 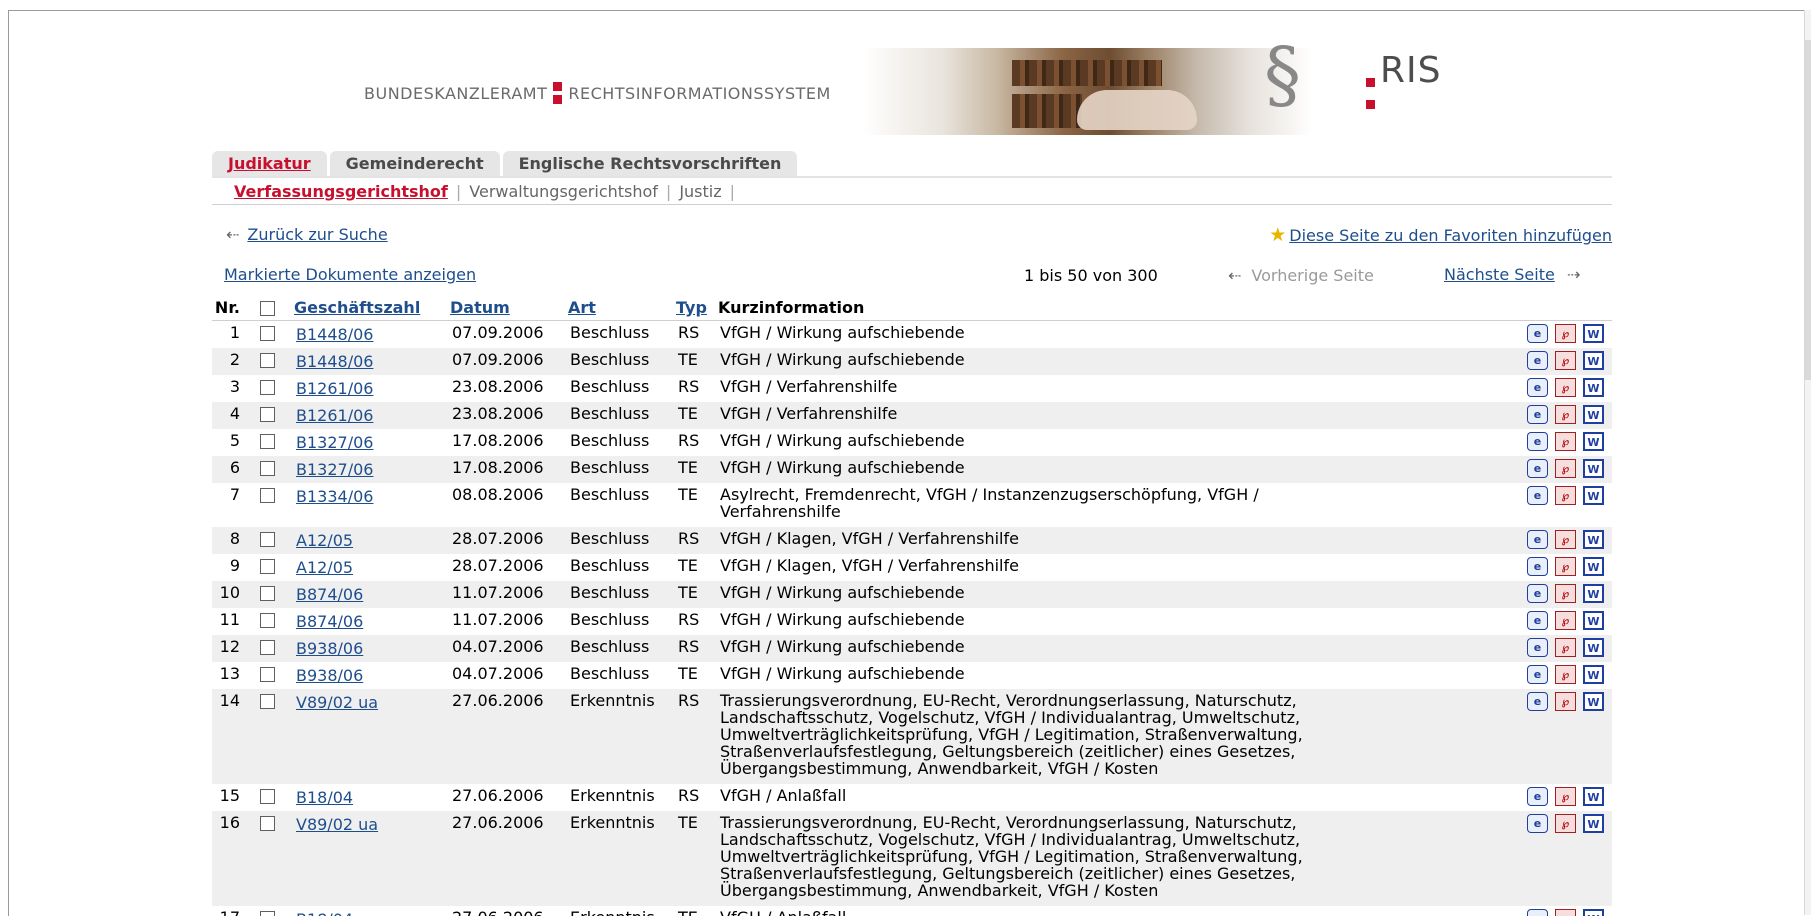 What do you see at coordinates (334, 334) in the screenshot?
I see `geschaeftszahl-link: B1448/06` at bounding box center [334, 334].